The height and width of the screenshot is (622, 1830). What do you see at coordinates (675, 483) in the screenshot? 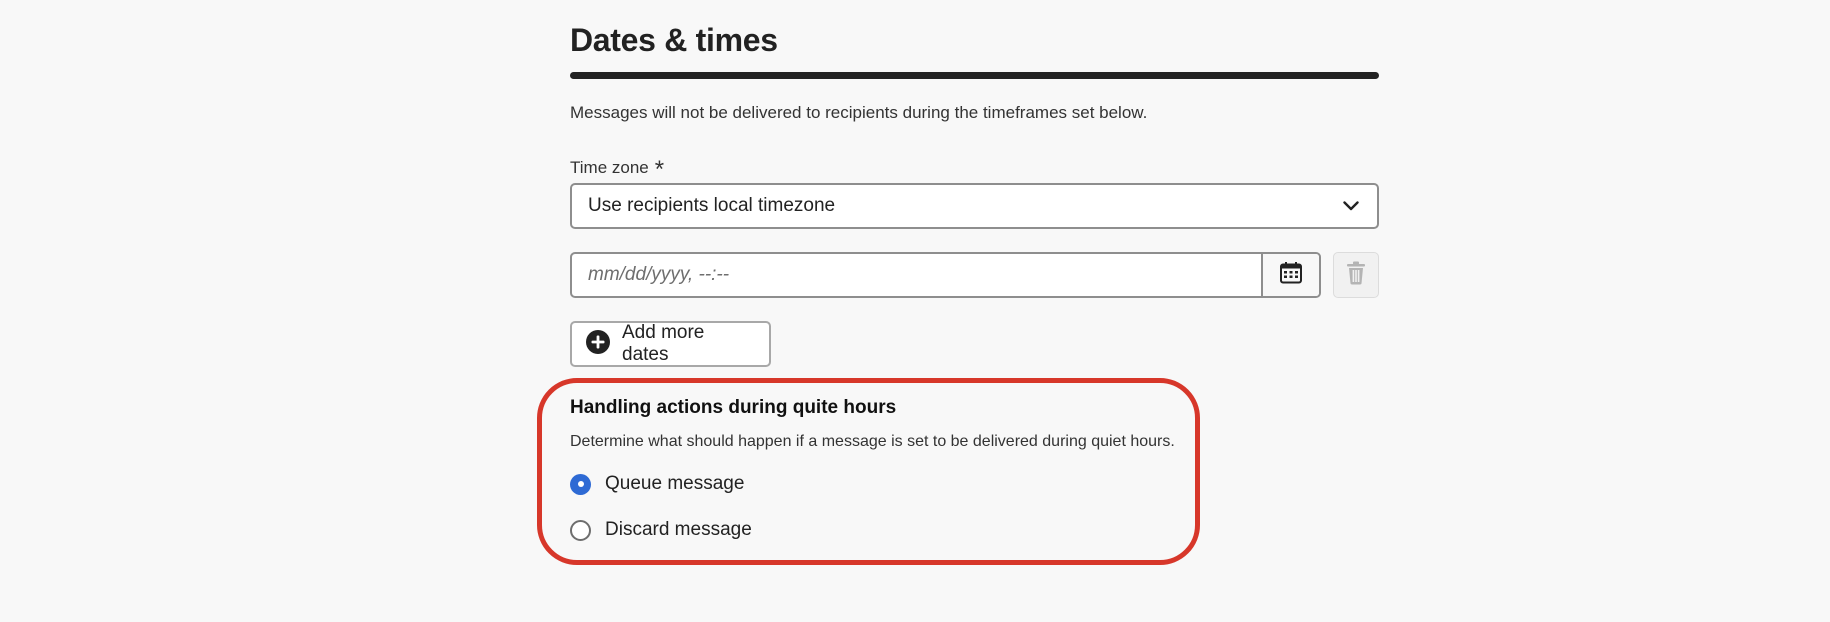
I see `radio-label: Queue message` at bounding box center [675, 483].